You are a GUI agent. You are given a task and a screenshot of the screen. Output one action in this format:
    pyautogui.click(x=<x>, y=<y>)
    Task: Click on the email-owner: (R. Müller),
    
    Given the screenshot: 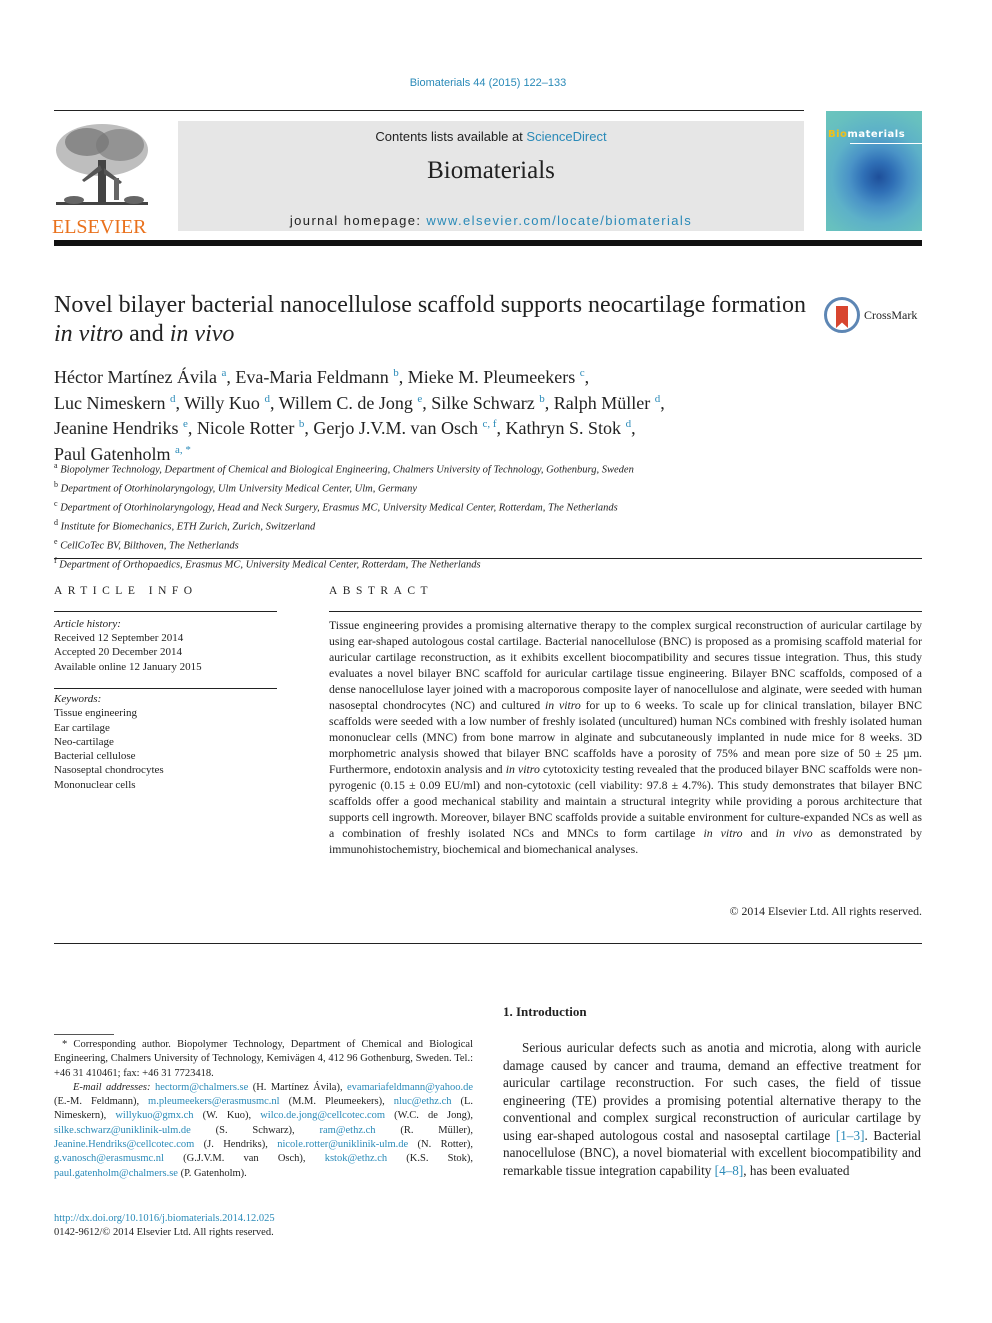 What is the action you would take?
    pyautogui.click(x=424, y=1130)
    